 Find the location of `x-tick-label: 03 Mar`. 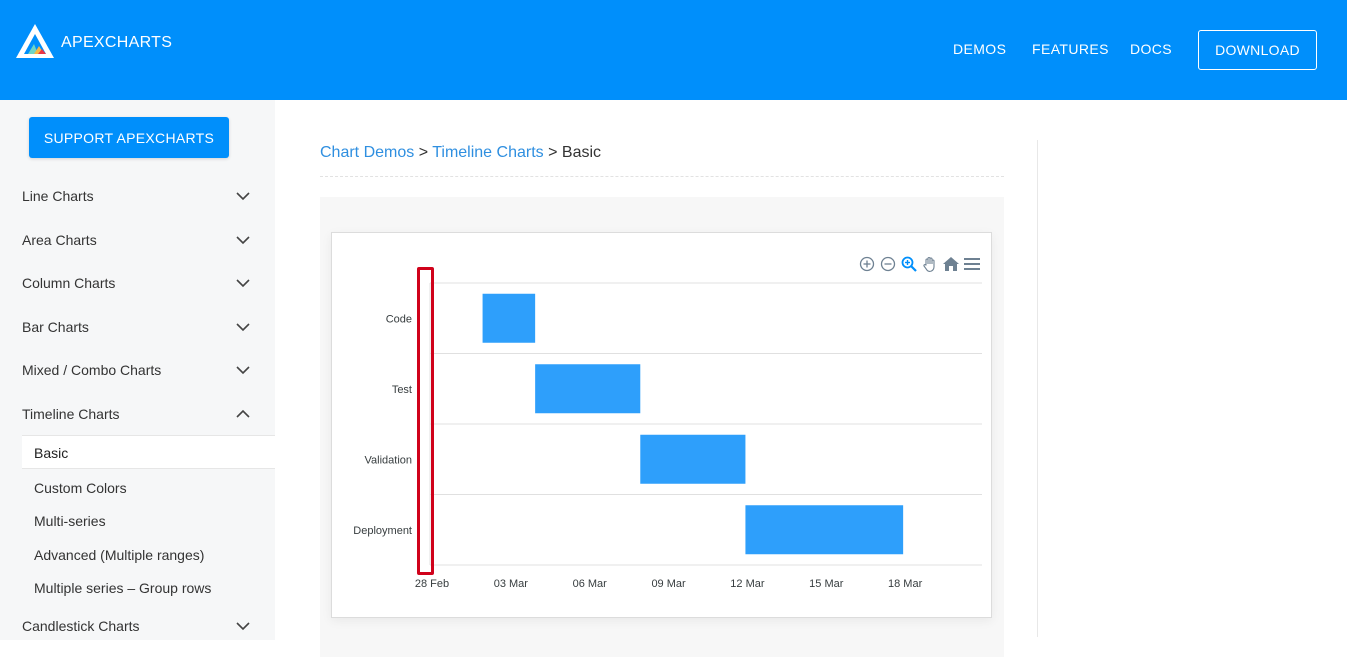

x-tick-label: 03 Mar is located at coordinates (511, 584).